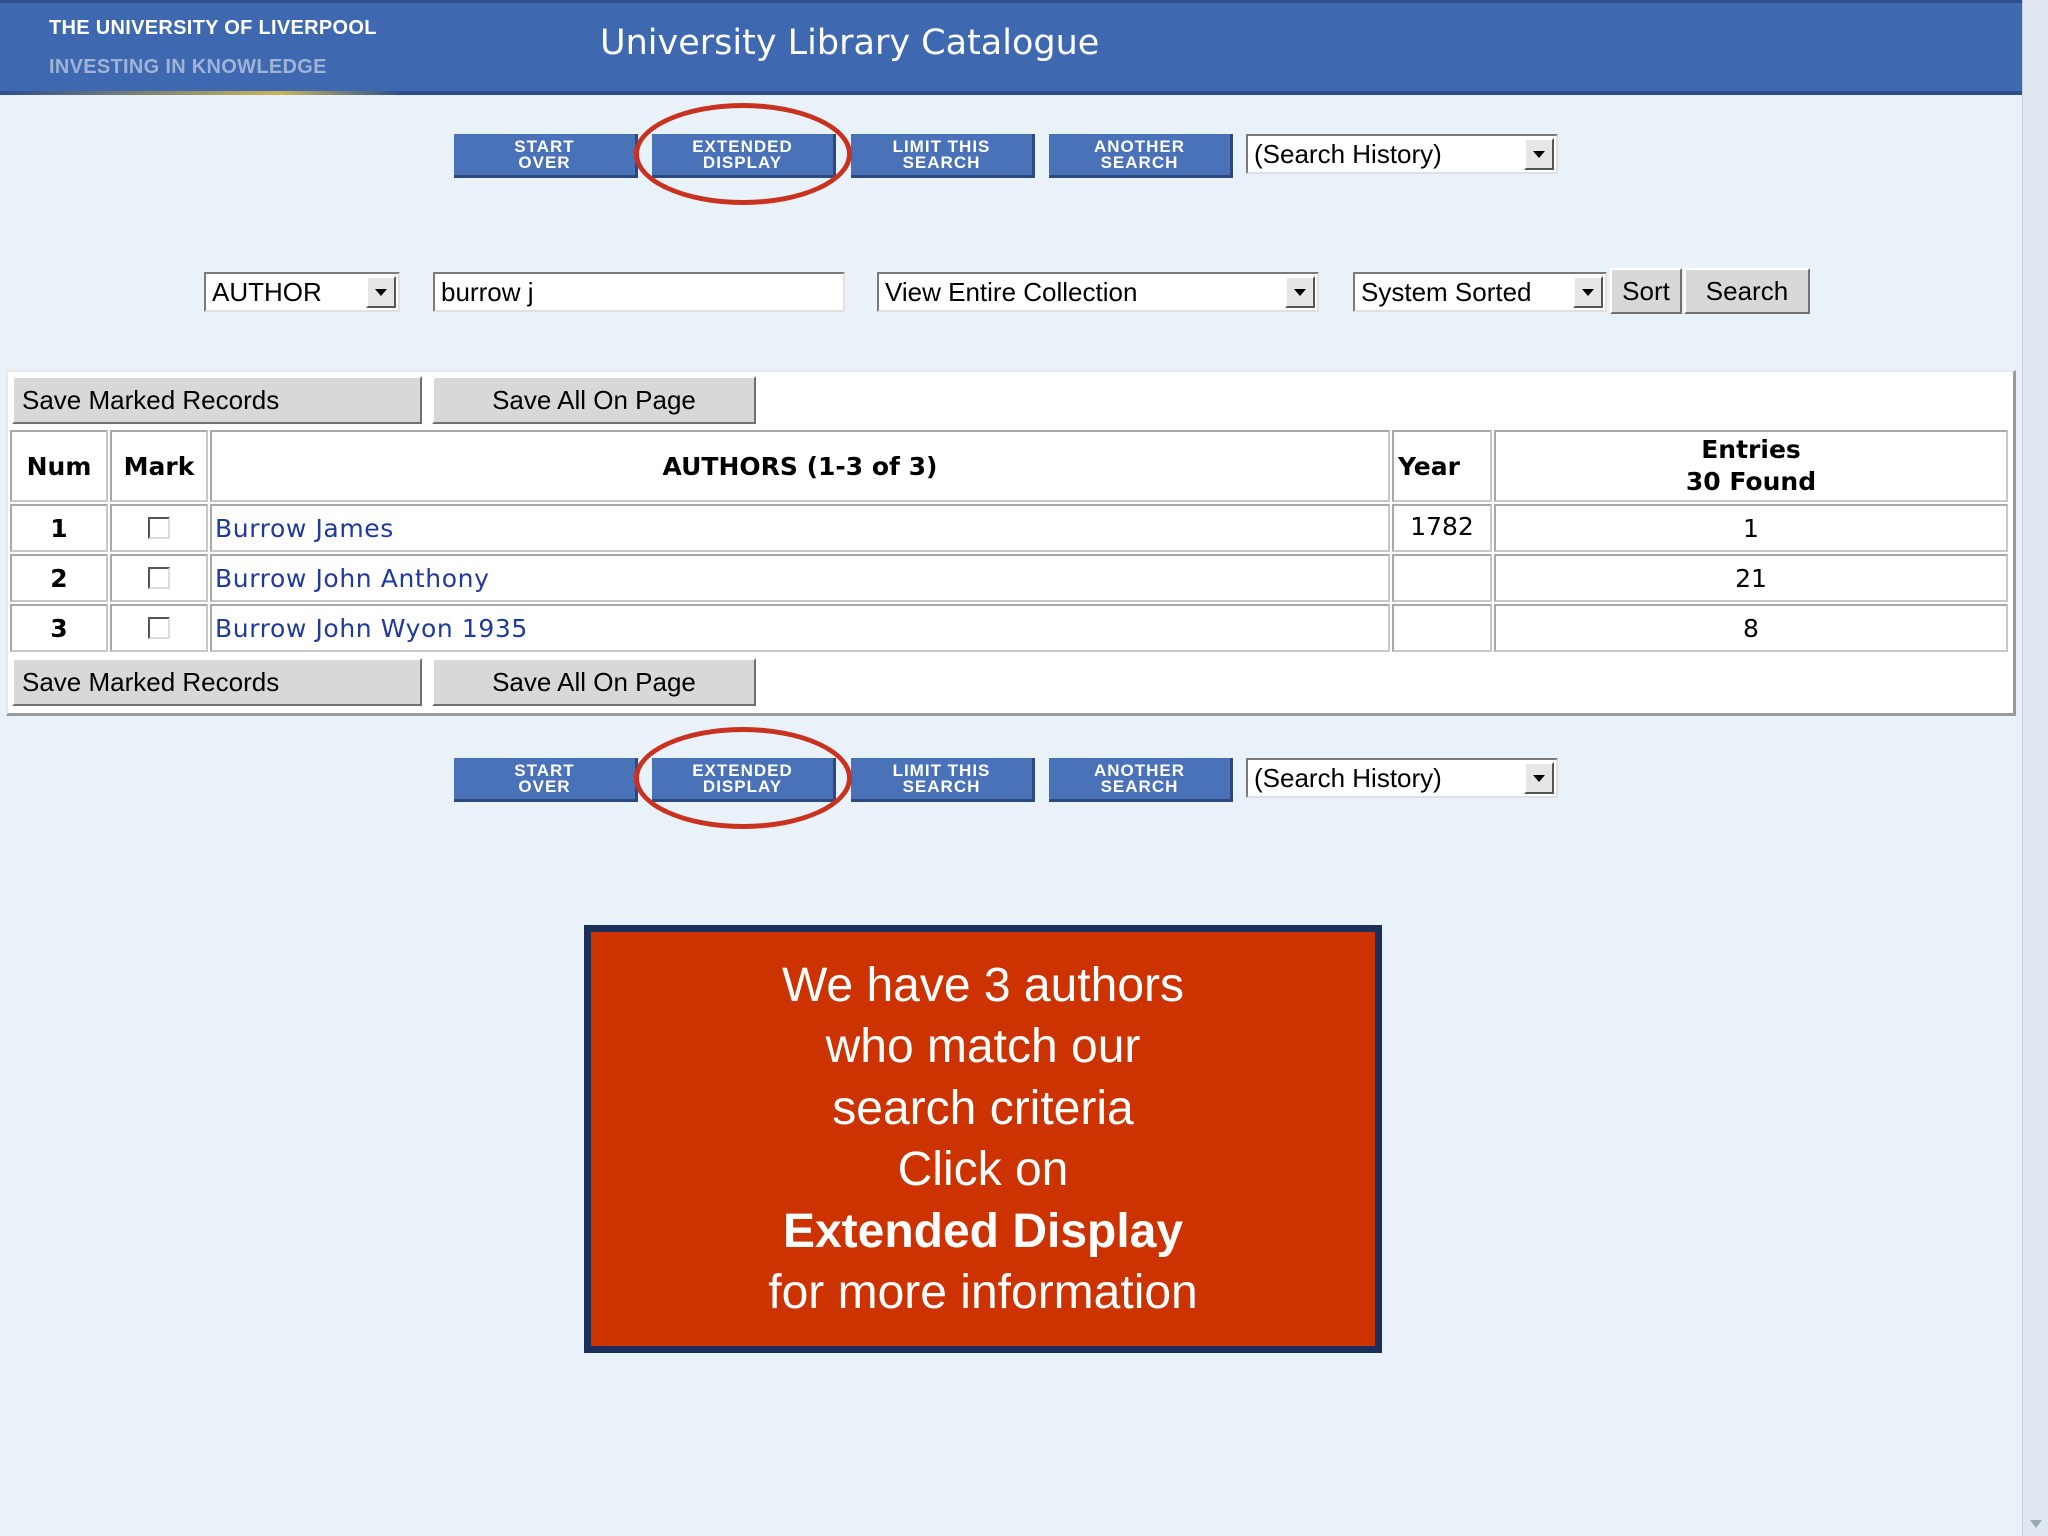  Describe the element at coordinates (850, 43) in the screenshot. I see `page-title: University Library Catalogue` at that location.